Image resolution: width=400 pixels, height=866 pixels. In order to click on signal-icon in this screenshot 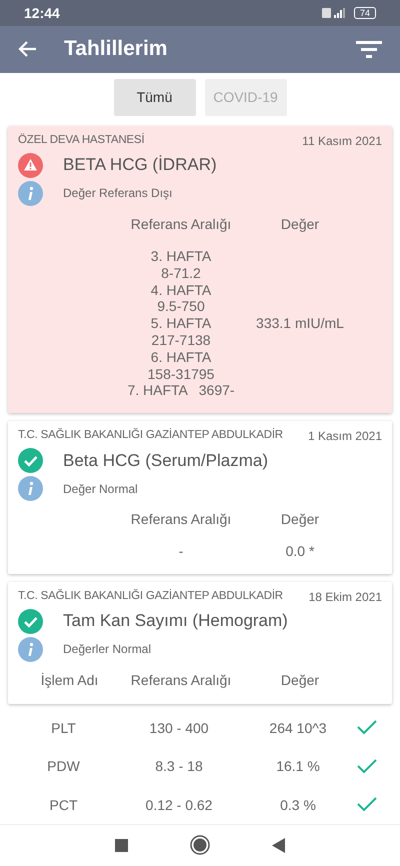, I will do `click(335, 12)`.